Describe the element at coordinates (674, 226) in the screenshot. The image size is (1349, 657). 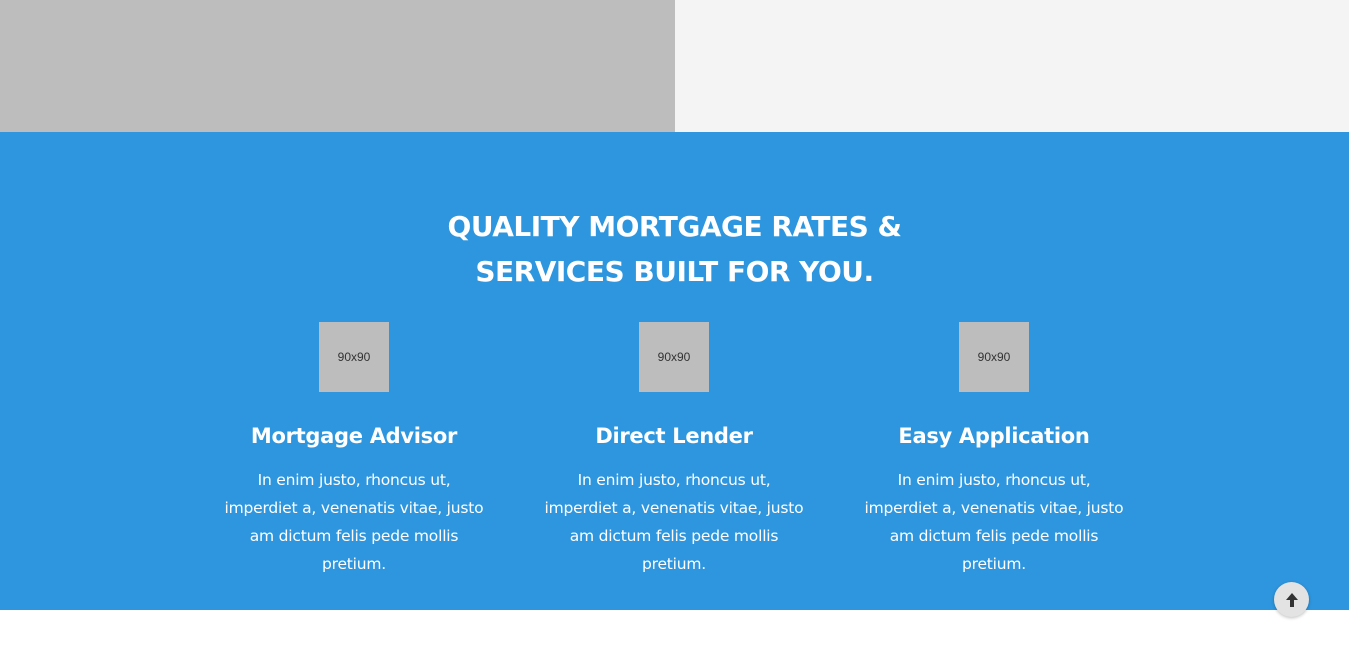
I see `services-heading-line1: QUALITY MORTGAGE RATES &` at that location.